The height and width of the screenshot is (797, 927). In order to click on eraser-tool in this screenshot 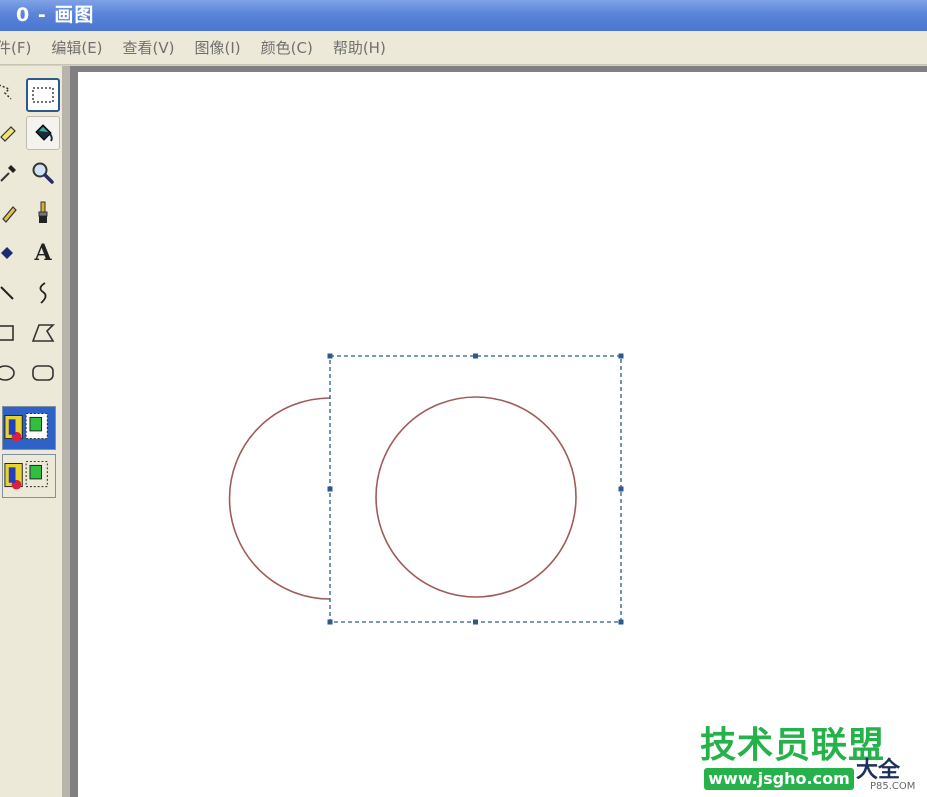, I will do `click(12, 133)`.